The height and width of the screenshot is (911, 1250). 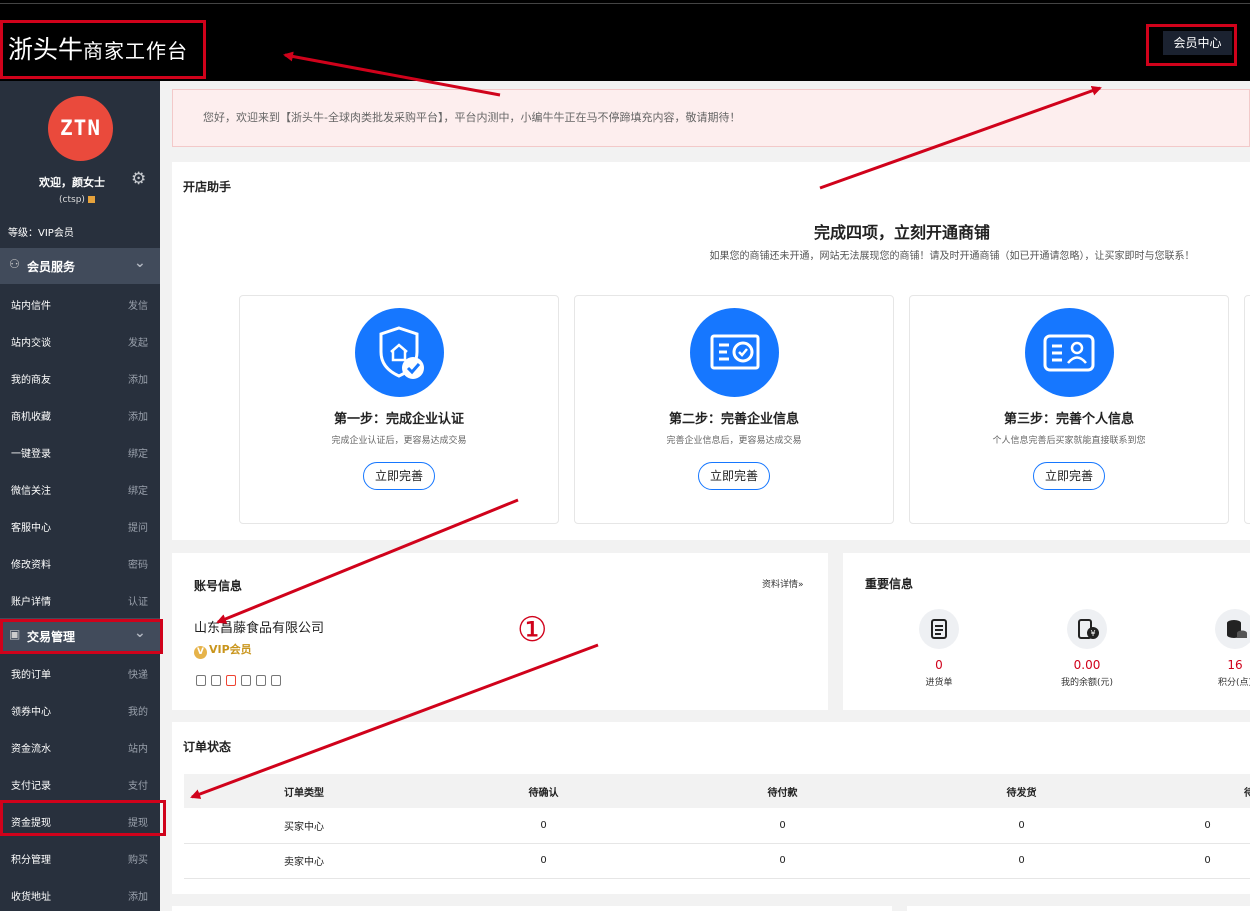 What do you see at coordinates (246, 680) in the screenshot?
I see `id-icon` at bounding box center [246, 680].